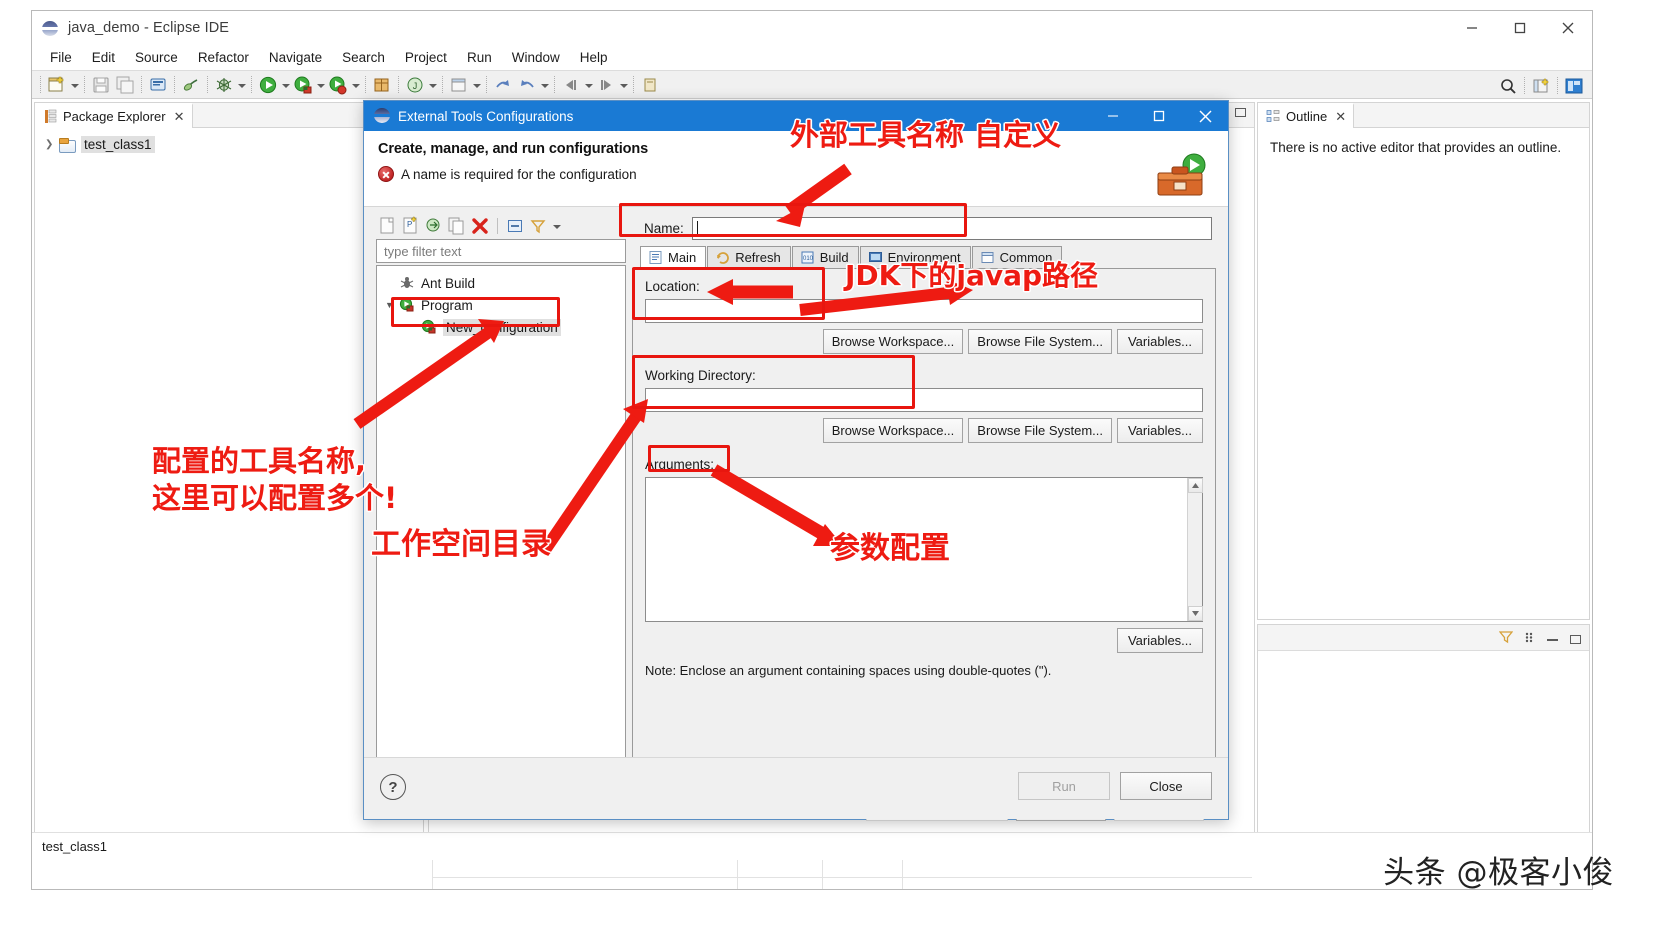  What do you see at coordinates (303, 85) in the screenshot?
I see `external-tools-icon` at bounding box center [303, 85].